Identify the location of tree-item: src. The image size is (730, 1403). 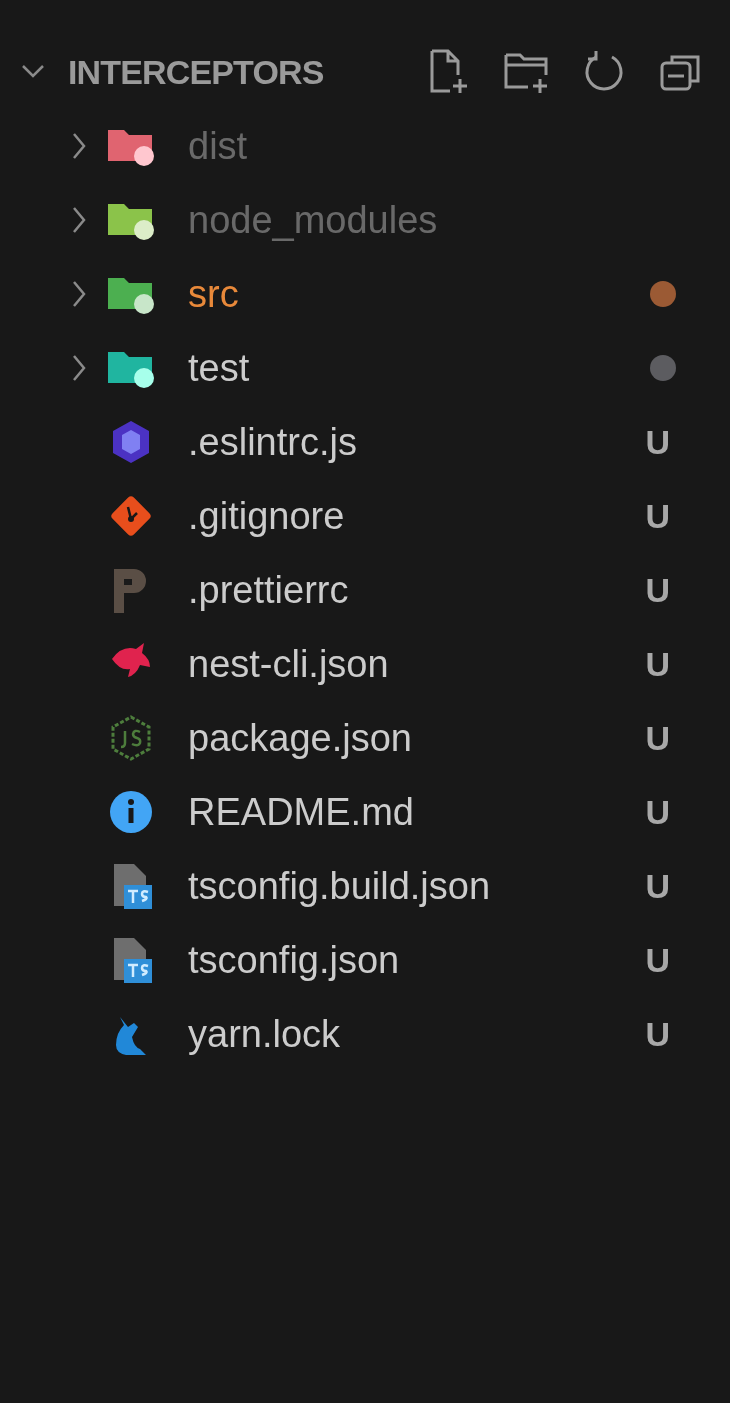
(365, 294).